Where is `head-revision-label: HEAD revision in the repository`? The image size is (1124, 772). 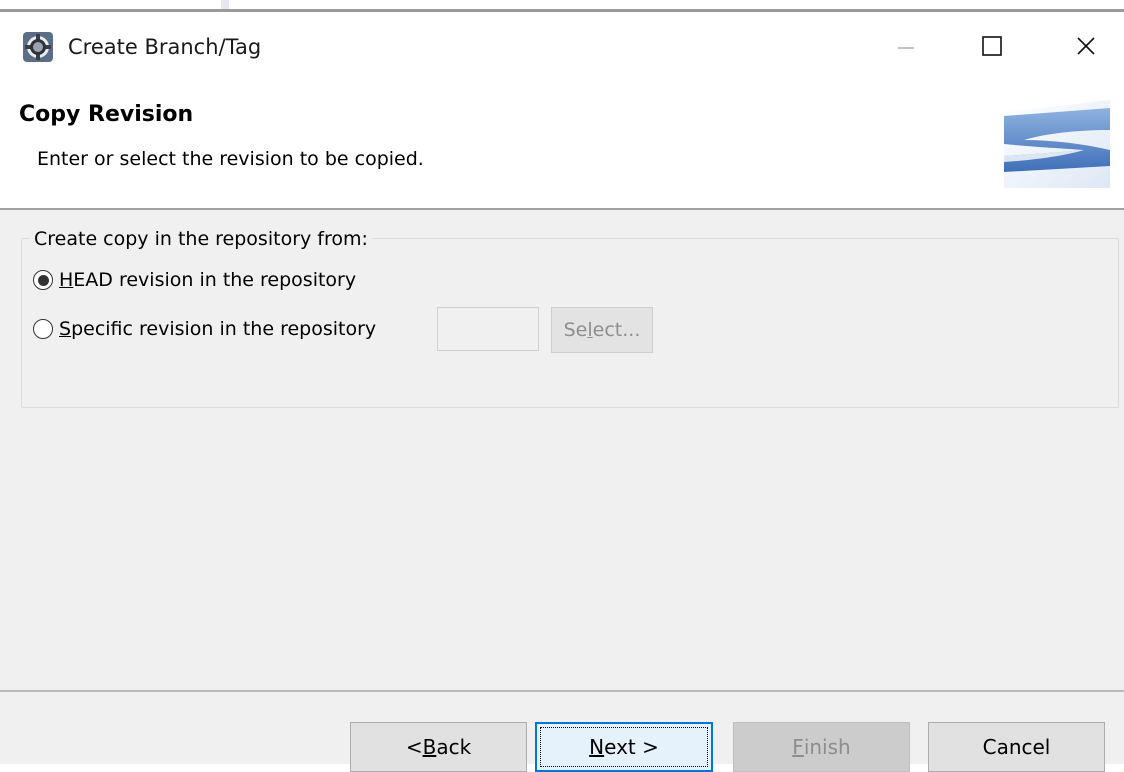
head-revision-label: HEAD revision in the repository is located at coordinates (208, 280).